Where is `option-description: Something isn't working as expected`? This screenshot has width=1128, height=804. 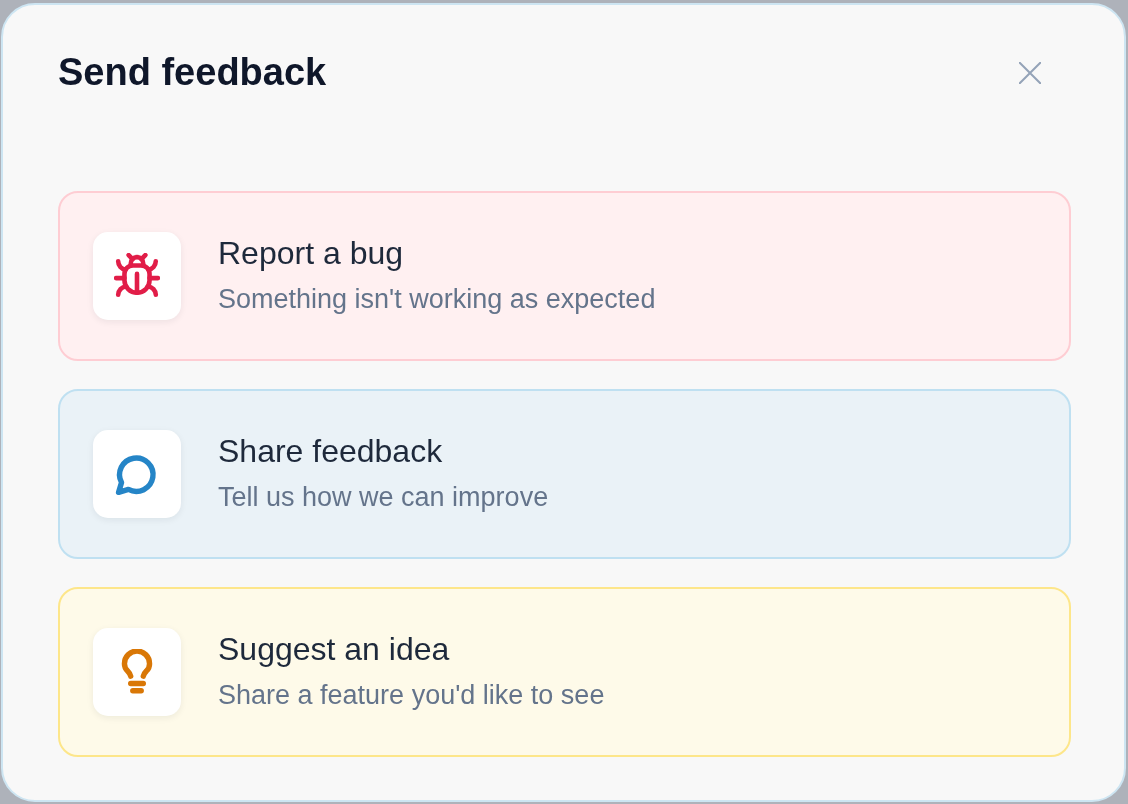
option-description: Something isn't working as expected is located at coordinates (437, 300).